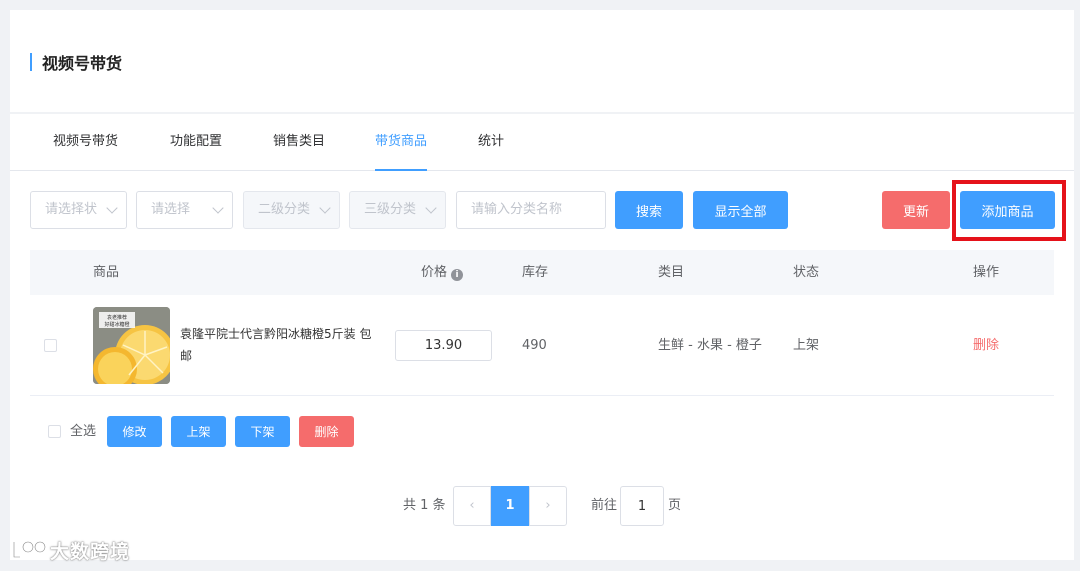 This screenshot has width=1080, height=571. Describe the element at coordinates (85, 142) in the screenshot. I see `tab-channel-sales: 视频号带货` at that location.